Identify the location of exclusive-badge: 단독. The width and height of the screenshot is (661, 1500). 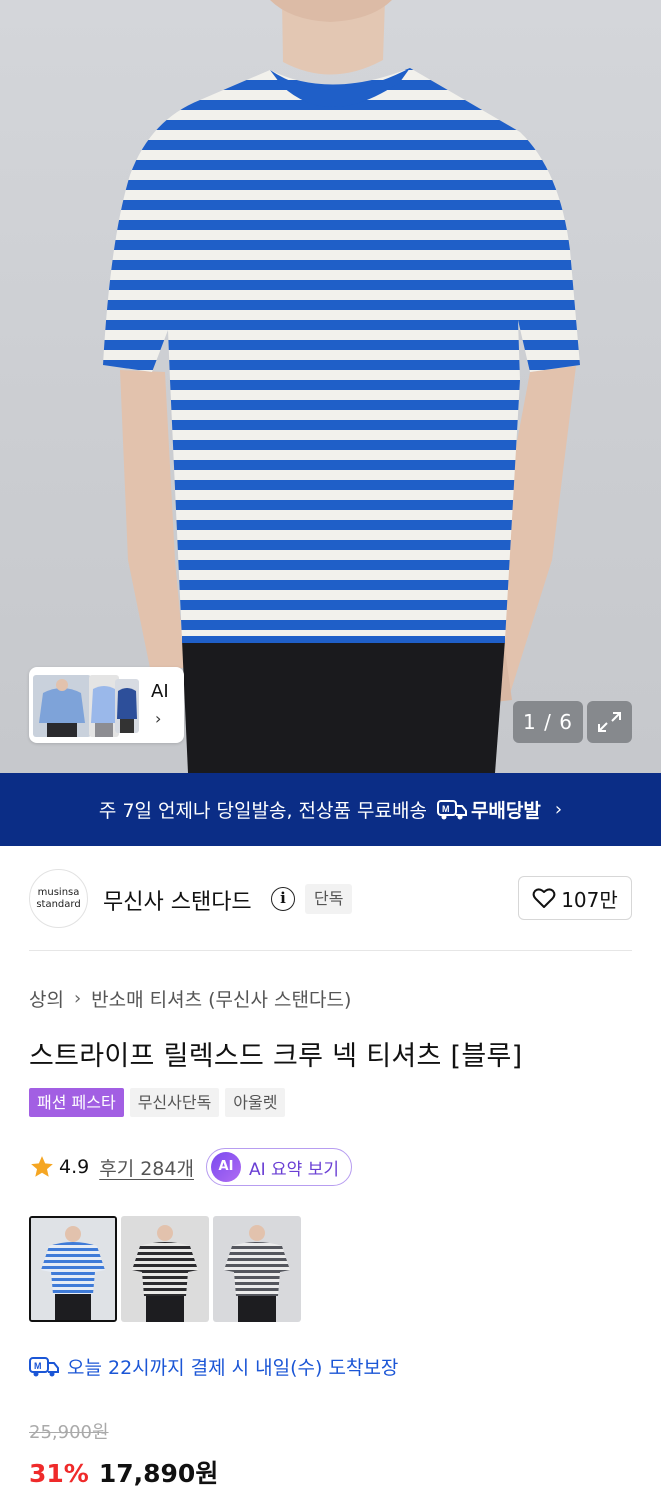
(329, 899).